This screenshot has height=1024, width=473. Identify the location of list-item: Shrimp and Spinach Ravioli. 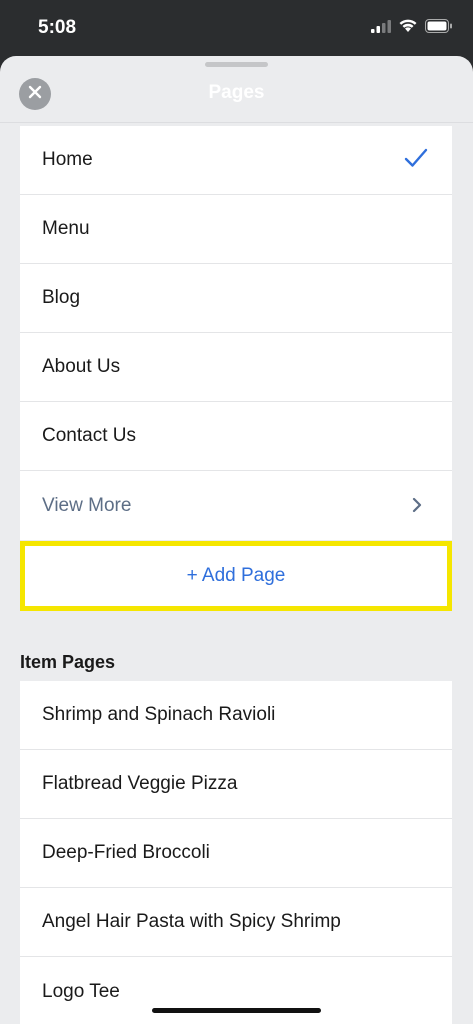
(236, 715).